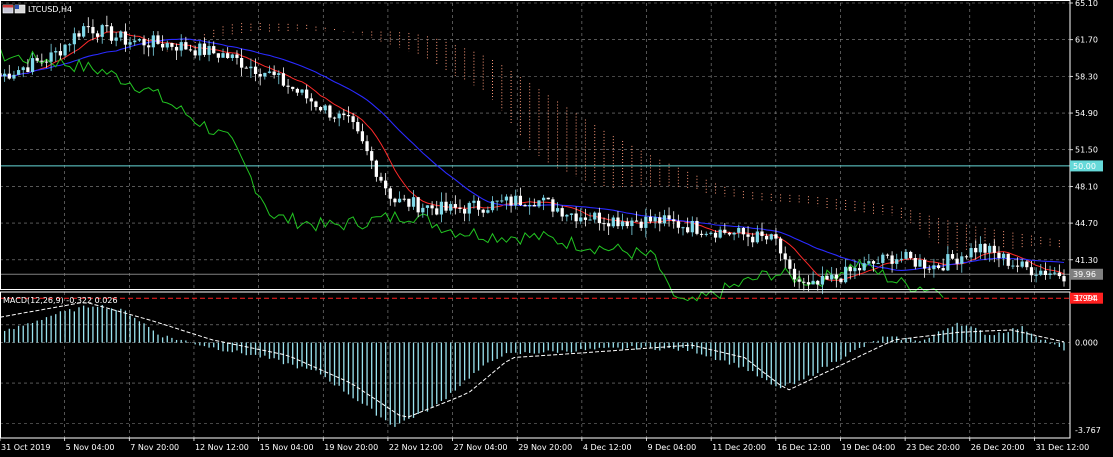 Image resolution: width=1113 pixels, height=457 pixels. I want to click on macd-y-tick-label: 0.000, so click(1086, 343).